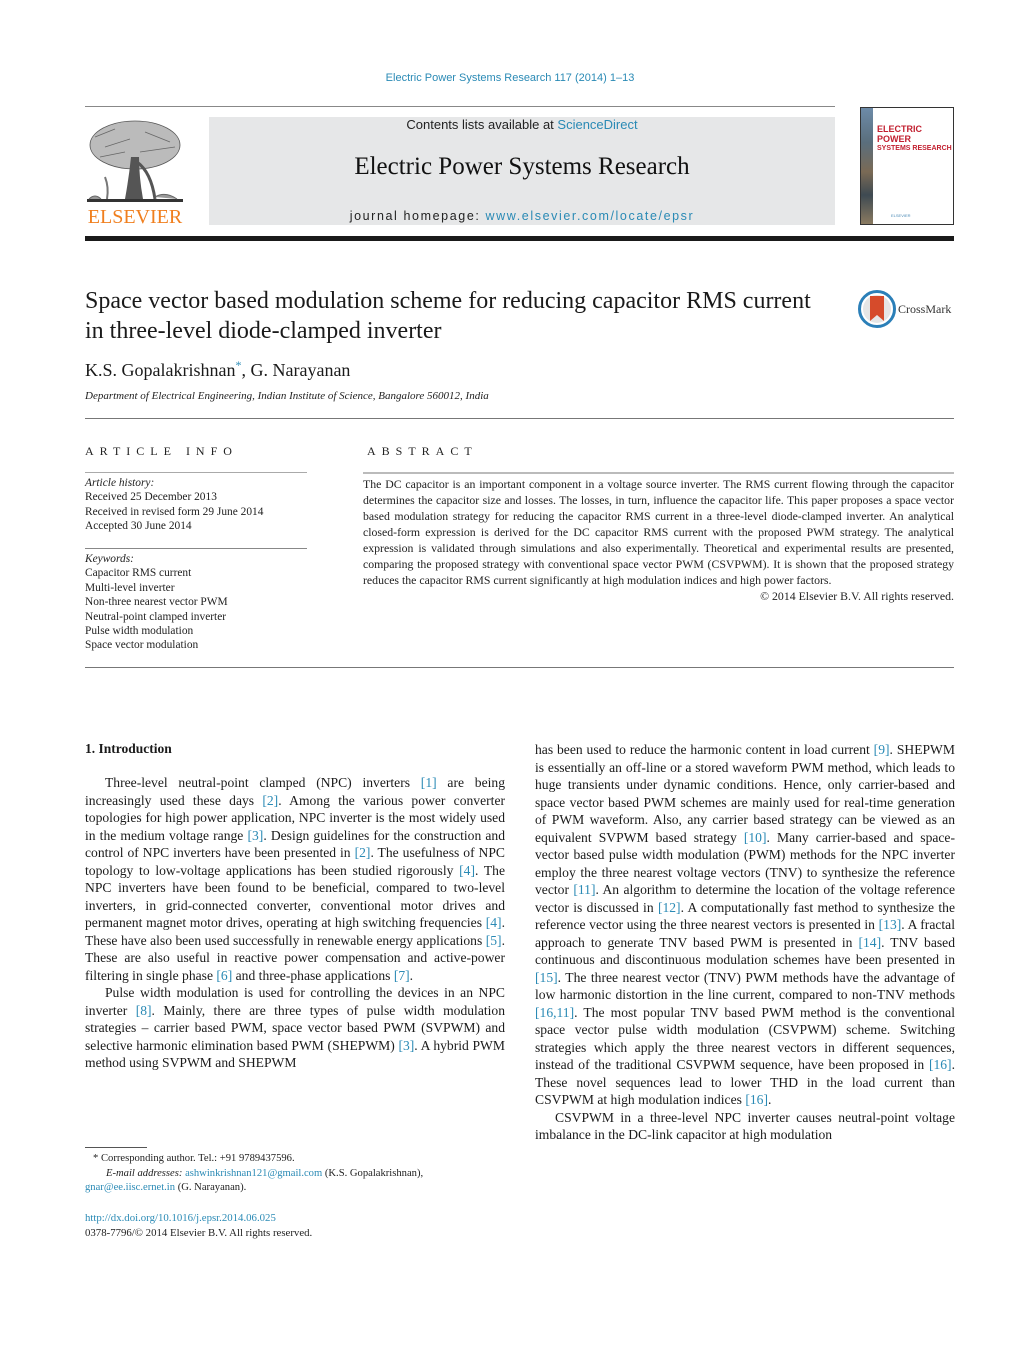 The image size is (1020, 1351). I want to click on keyword-item: Non-three nearest vector PWM, so click(156, 602).